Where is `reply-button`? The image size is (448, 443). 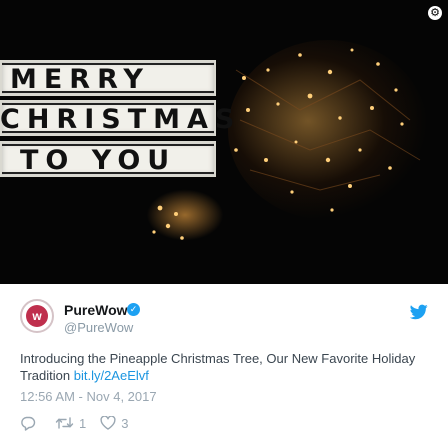 reply-button is located at coordinates (30, 423).